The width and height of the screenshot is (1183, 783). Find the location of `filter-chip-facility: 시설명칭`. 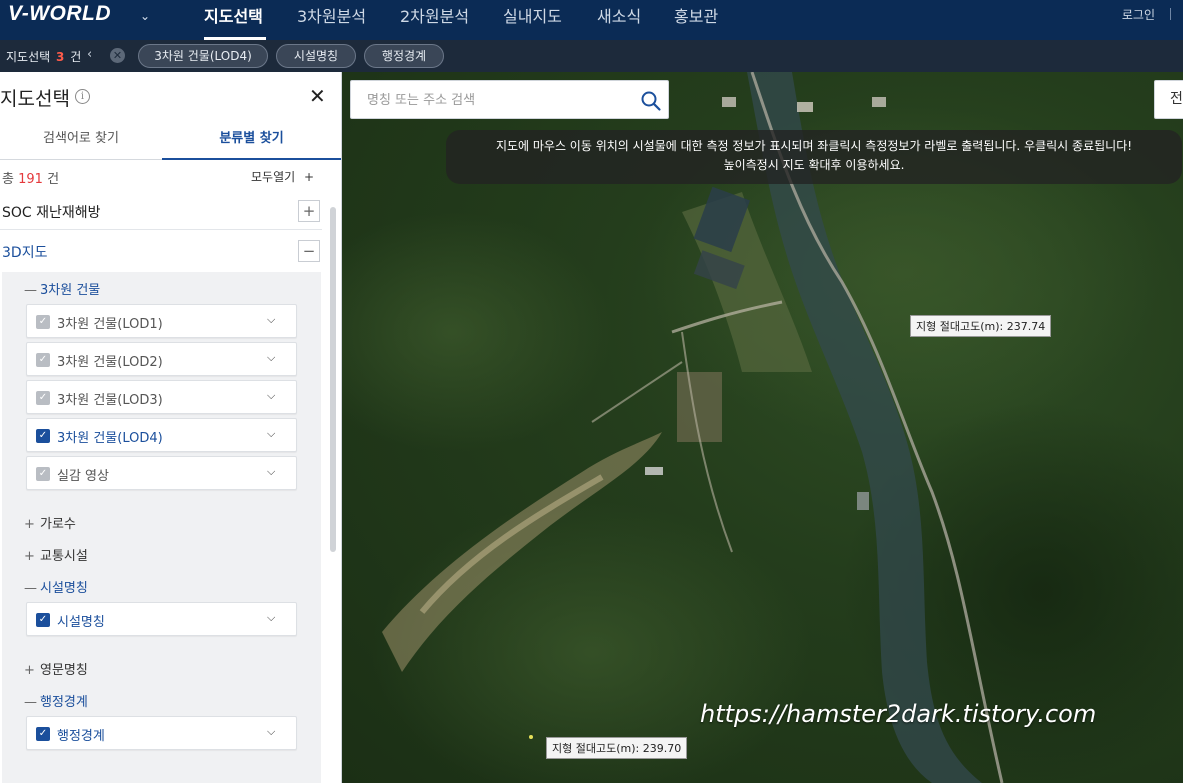

filter-chip-facility: 시설명칭 is located at coordinates (316, 56).